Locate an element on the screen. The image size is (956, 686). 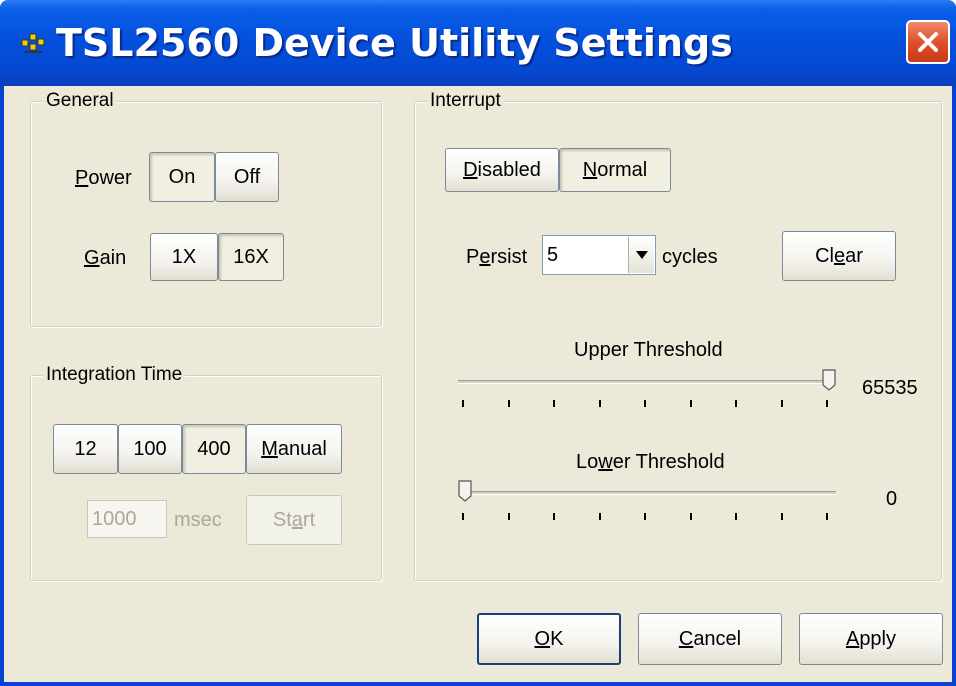
window-title: TSL2560 Device Utility Settings is located at coordinates (394, 43).